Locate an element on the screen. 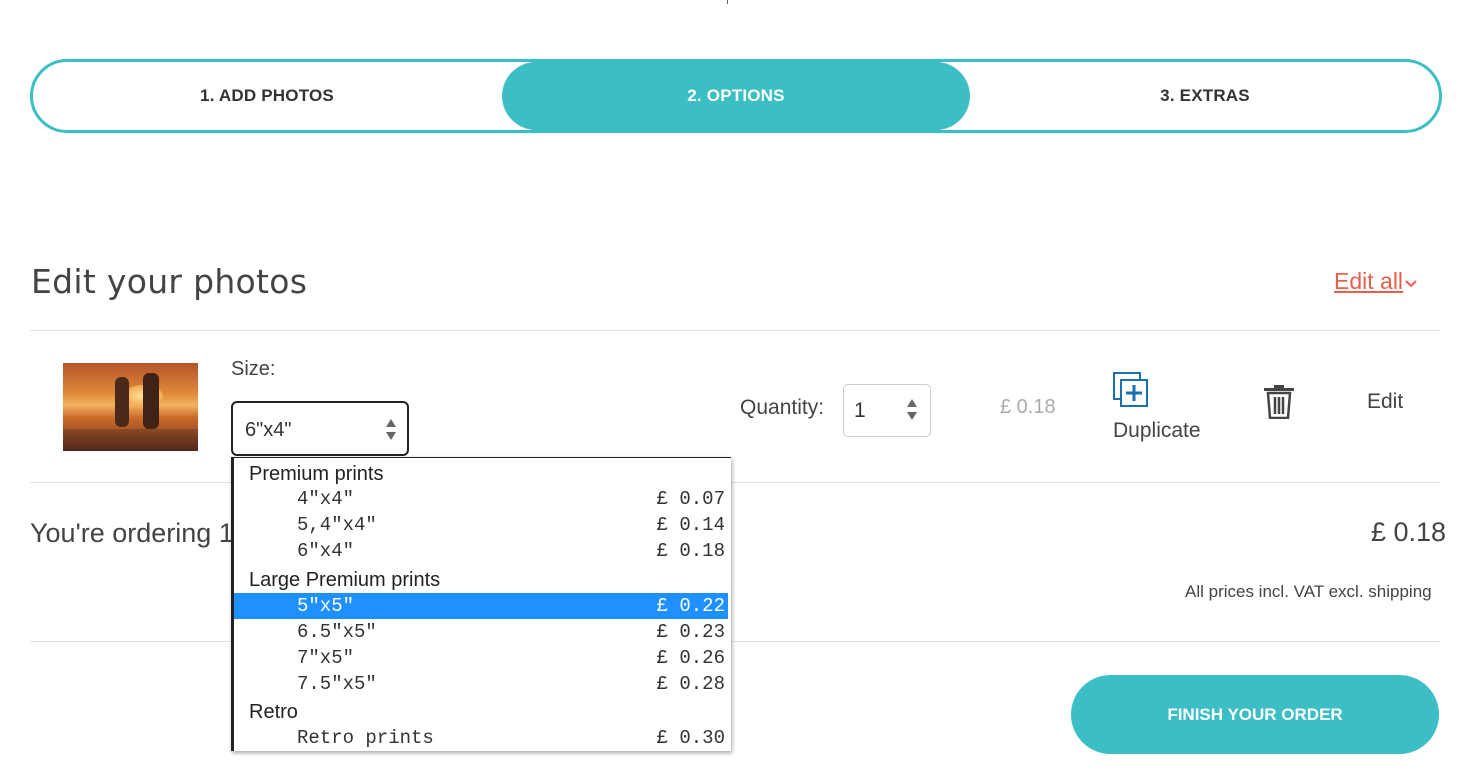 This screenshot has width=1459, height=780. chevron-down-icon is located at coordinates (1411, 283).